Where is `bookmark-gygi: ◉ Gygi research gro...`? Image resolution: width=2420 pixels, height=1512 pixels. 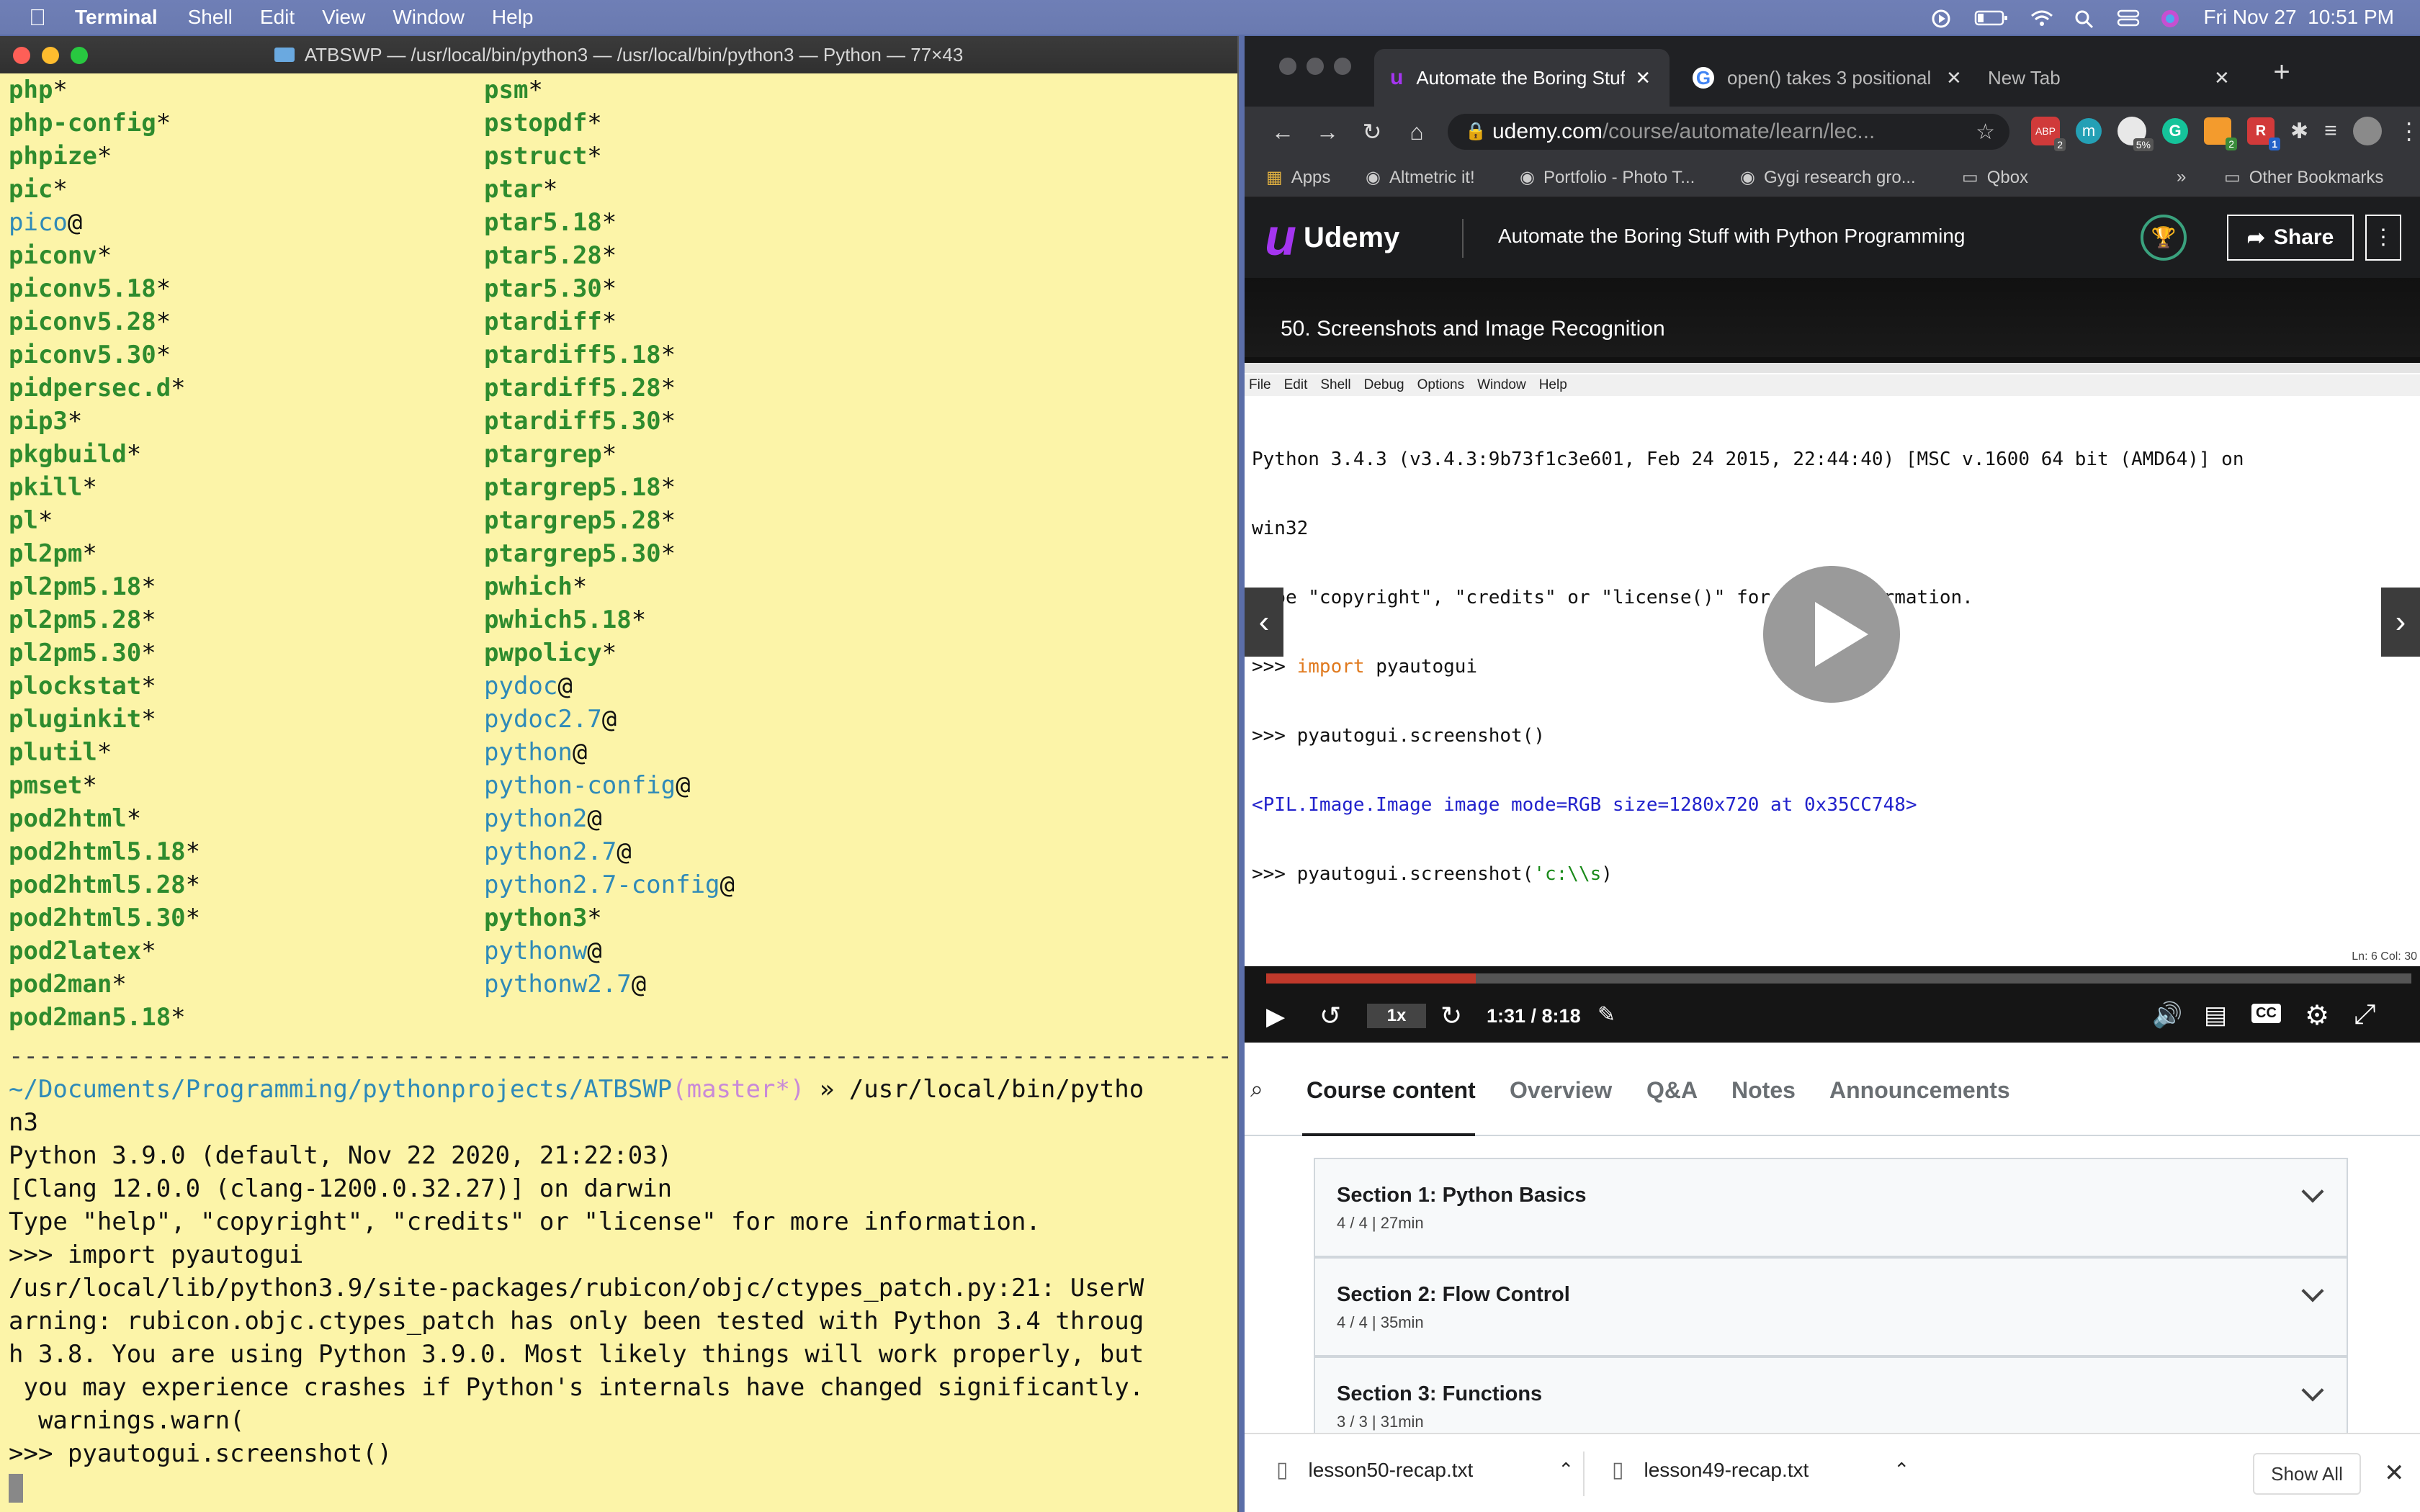 bookmark-gygi: ◉ Gygi research gro... is located at coordinates (1828, 177).